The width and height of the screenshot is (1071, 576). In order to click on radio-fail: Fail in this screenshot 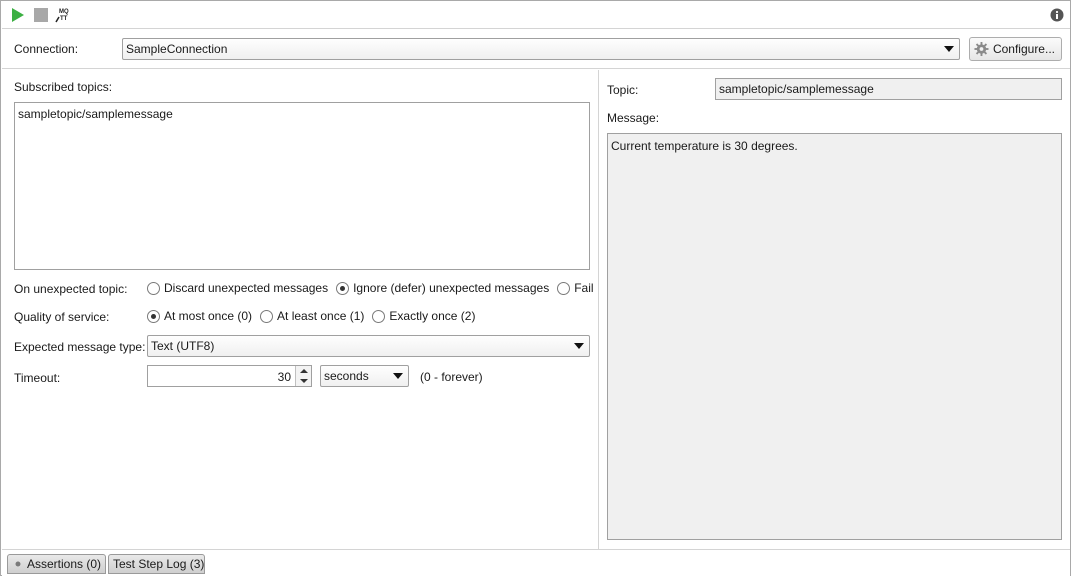, I will do `click(575, 288)`.